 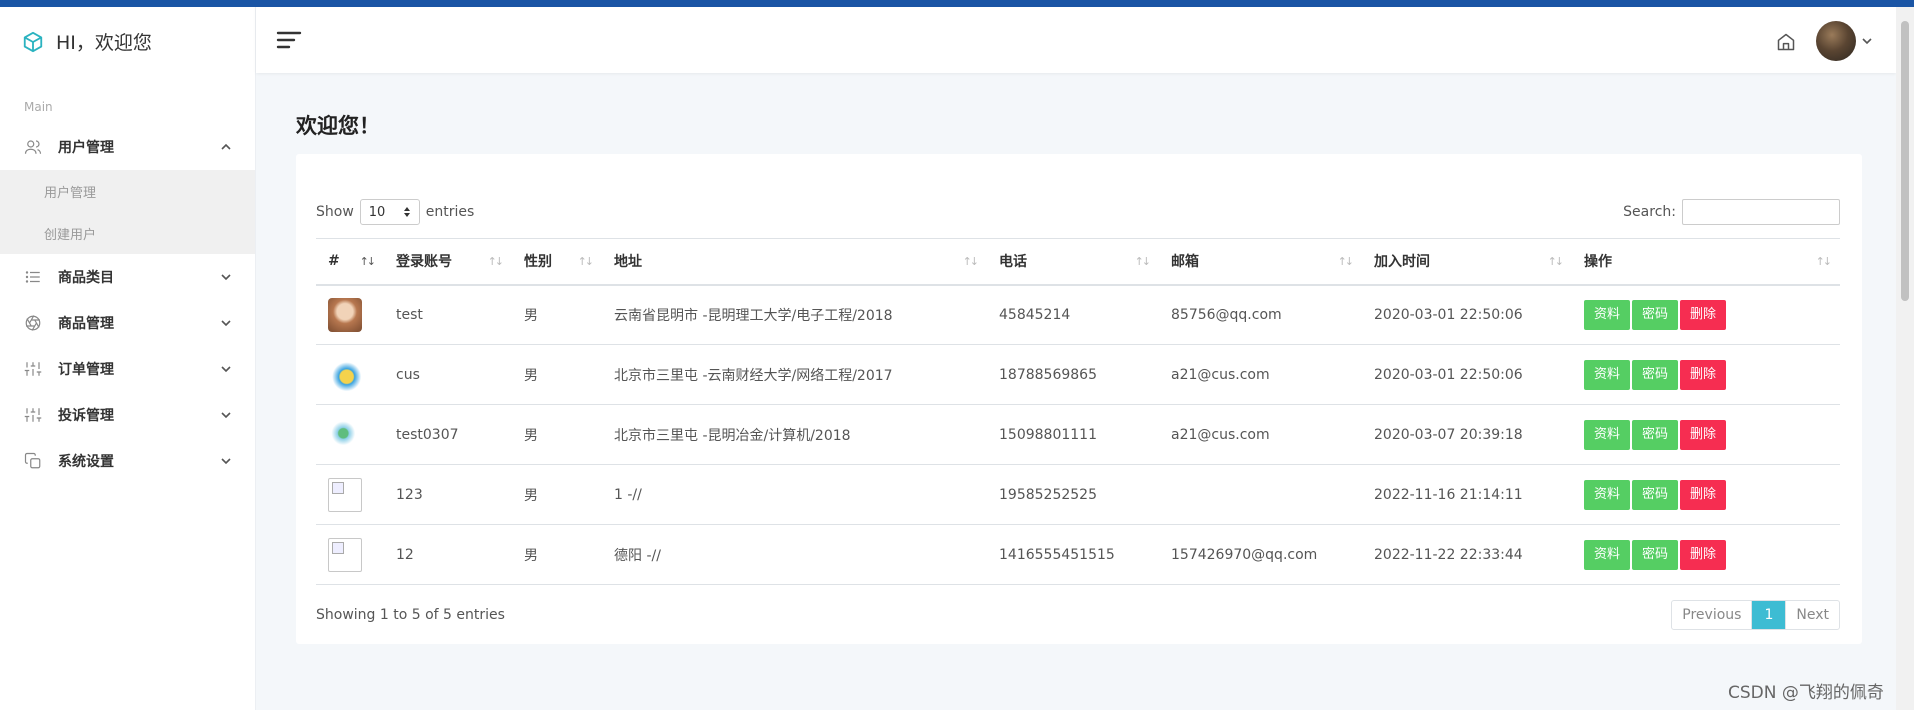 I want to click on search-input, so click(x=1761, y=212).